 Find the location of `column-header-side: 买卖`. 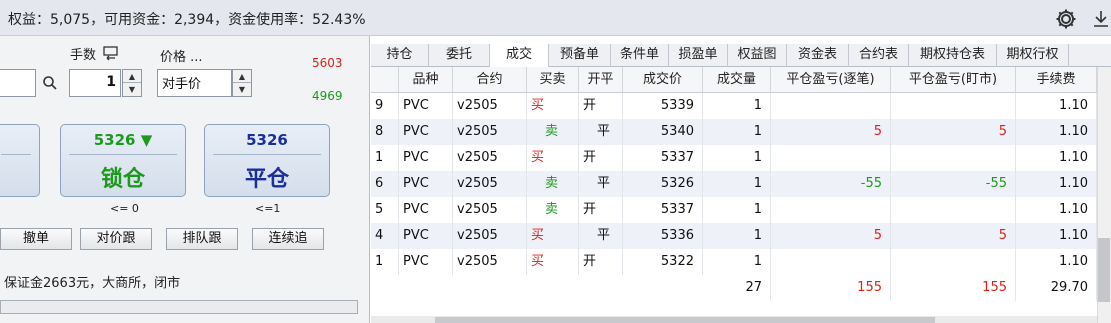

column-header-side: 买卖 is located at coordinates (553, 80).